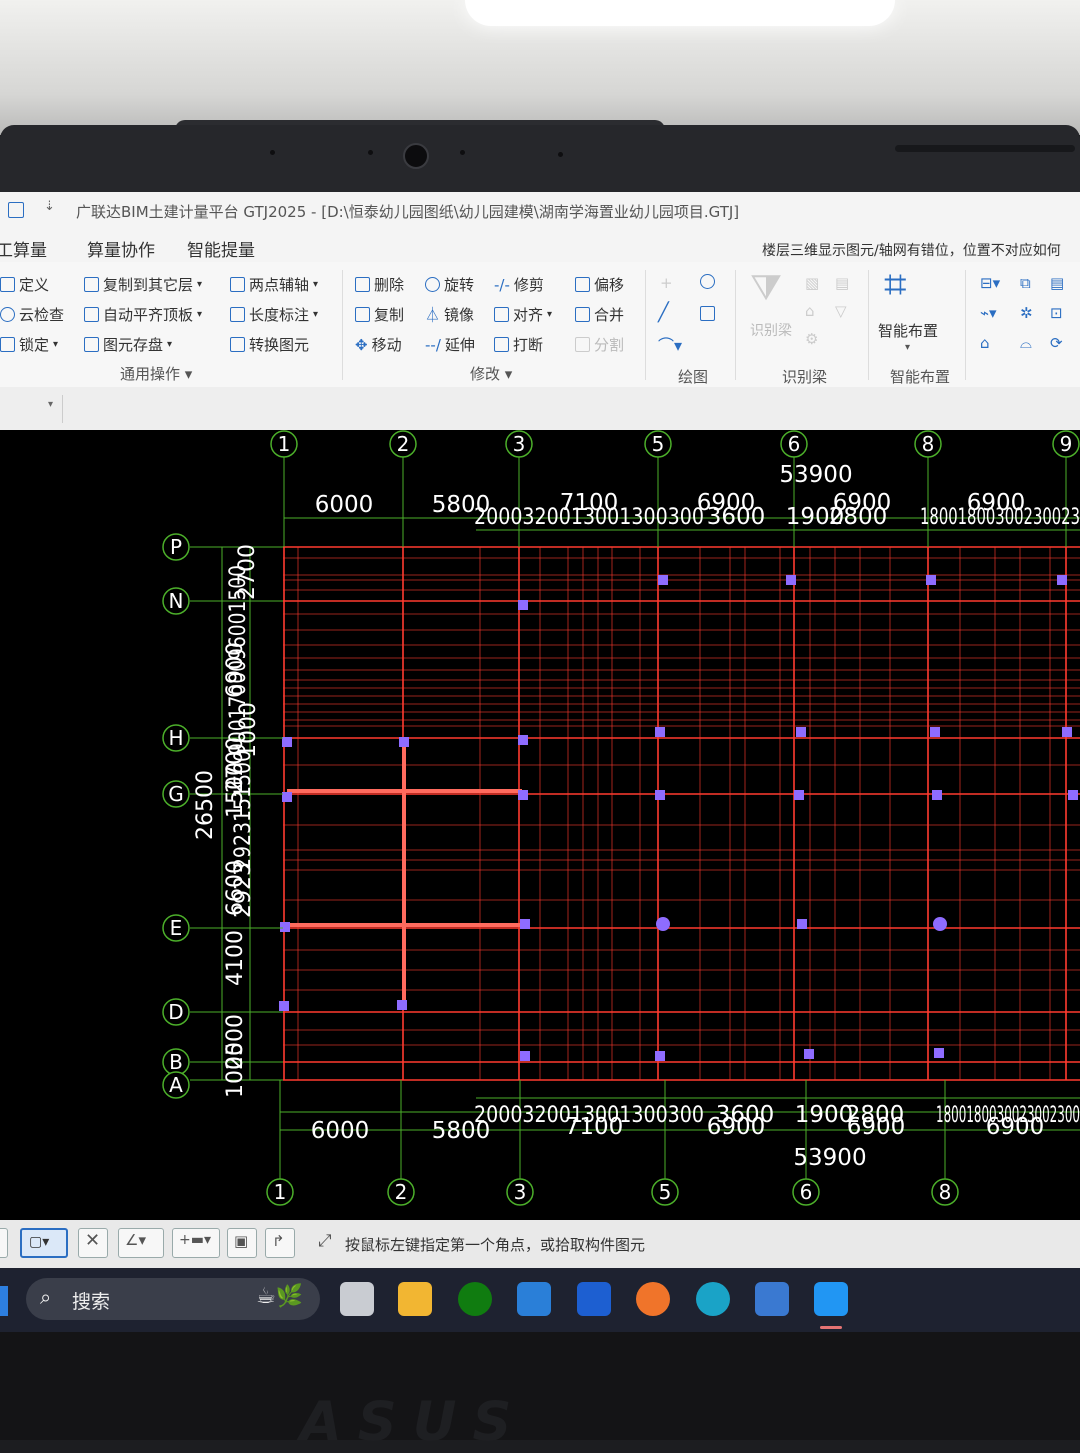 The image size is (1080, 1453). Describe the element at coordinates (475, 1299) in the screenshot. I see `xbox-icon` at that location.